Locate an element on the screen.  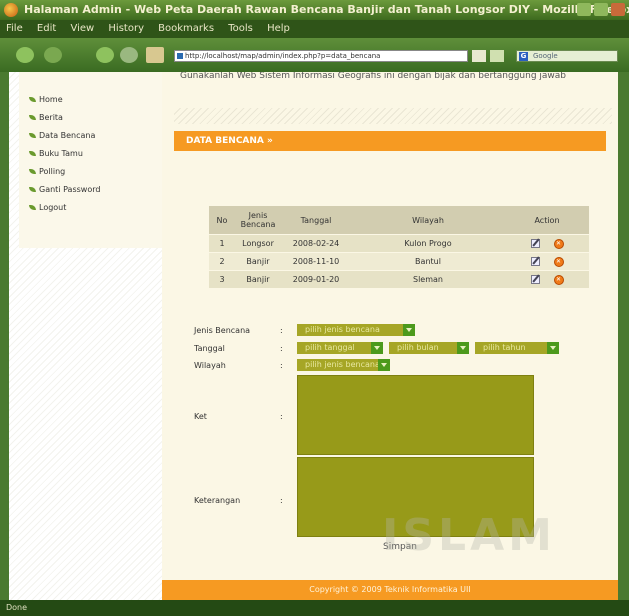
menu-edit: Edit is located at coordinates (46, 28).